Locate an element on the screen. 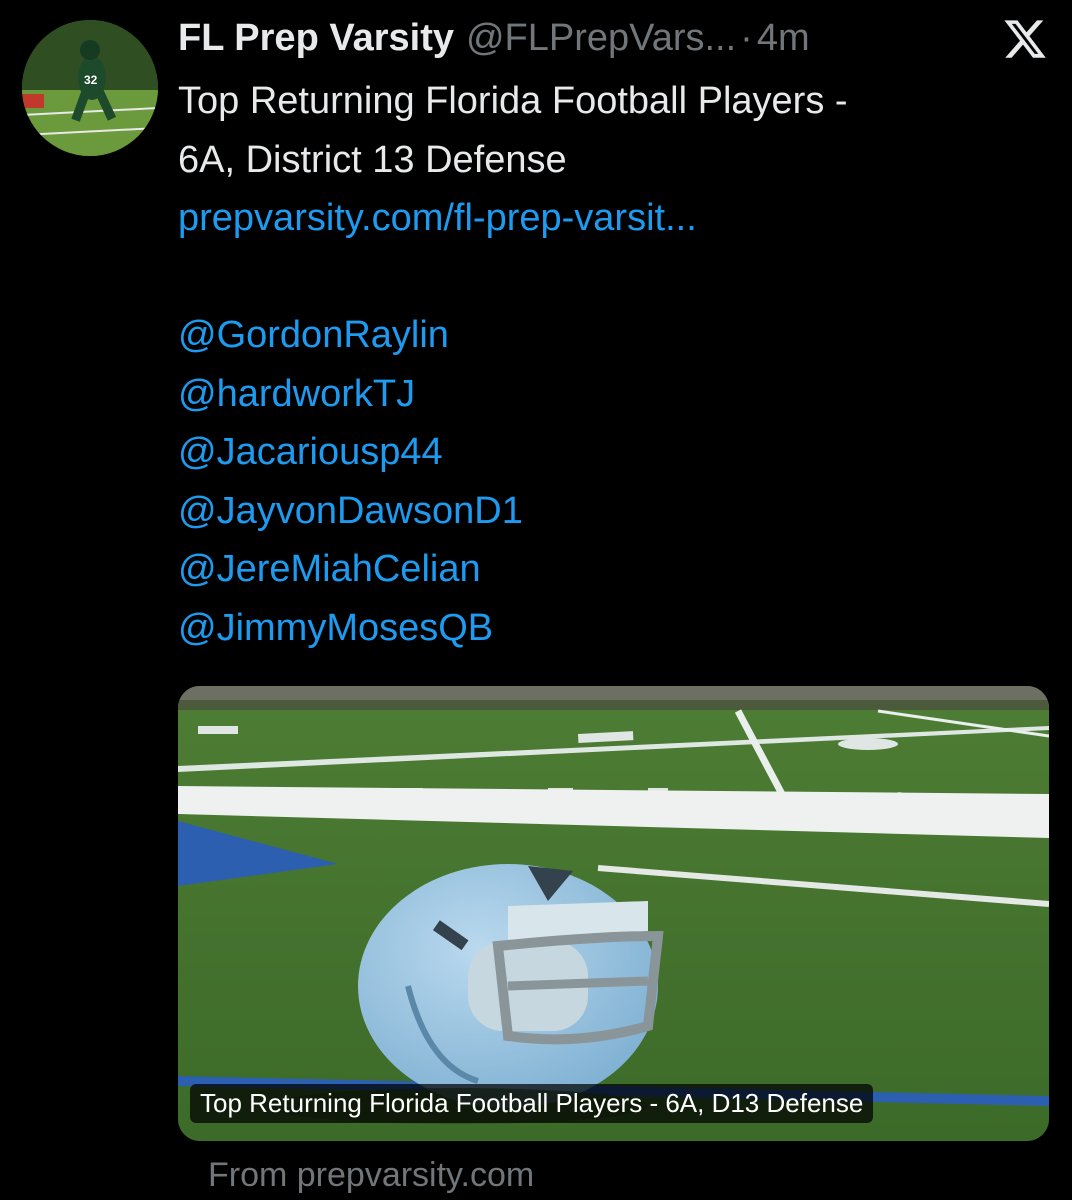 Image resolution: width=1072 pixels, height=1200 pixels. avatar-image: 32 is located at coordinates (90, 88).